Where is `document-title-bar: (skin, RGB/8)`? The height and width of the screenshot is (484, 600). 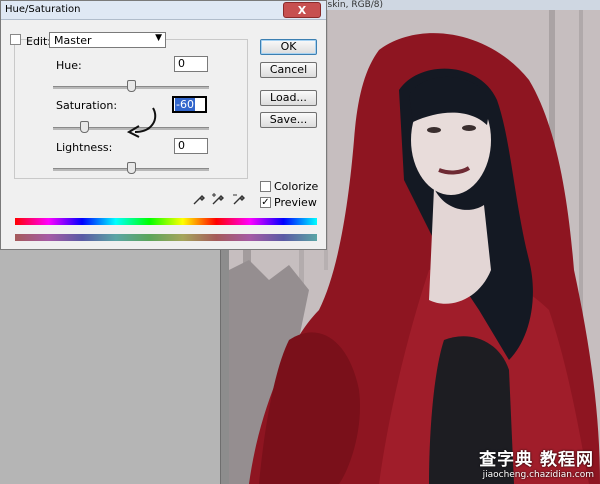
document-title-bar: (skin, RGB/8) is located at coordinates (460, 5).